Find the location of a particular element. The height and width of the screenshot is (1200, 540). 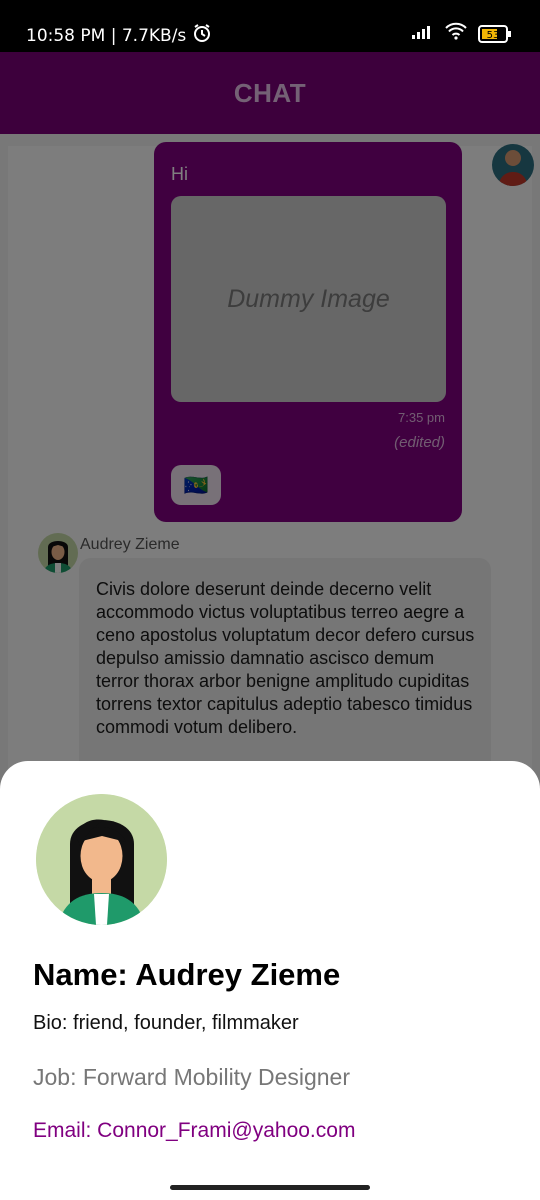

status-right: 53 is located at coordinates (462, 33).